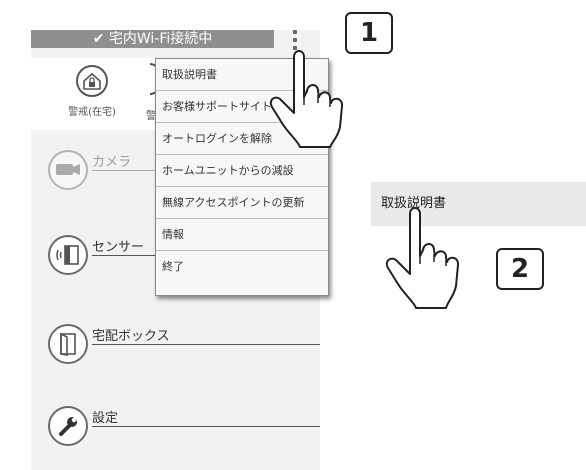 This screenshot has height=470, width=586. Describe the element at coordinates (68, 344) in the screenshot. I see `delivery-box-icon` at that location.